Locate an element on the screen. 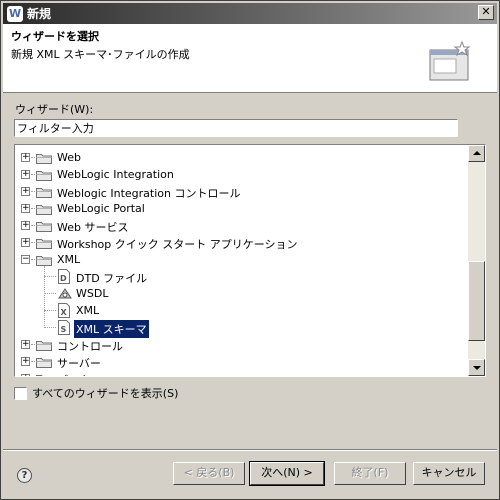 This screenshot has width=500, height=500. svg-text: D is located at coordinates (63, 278).